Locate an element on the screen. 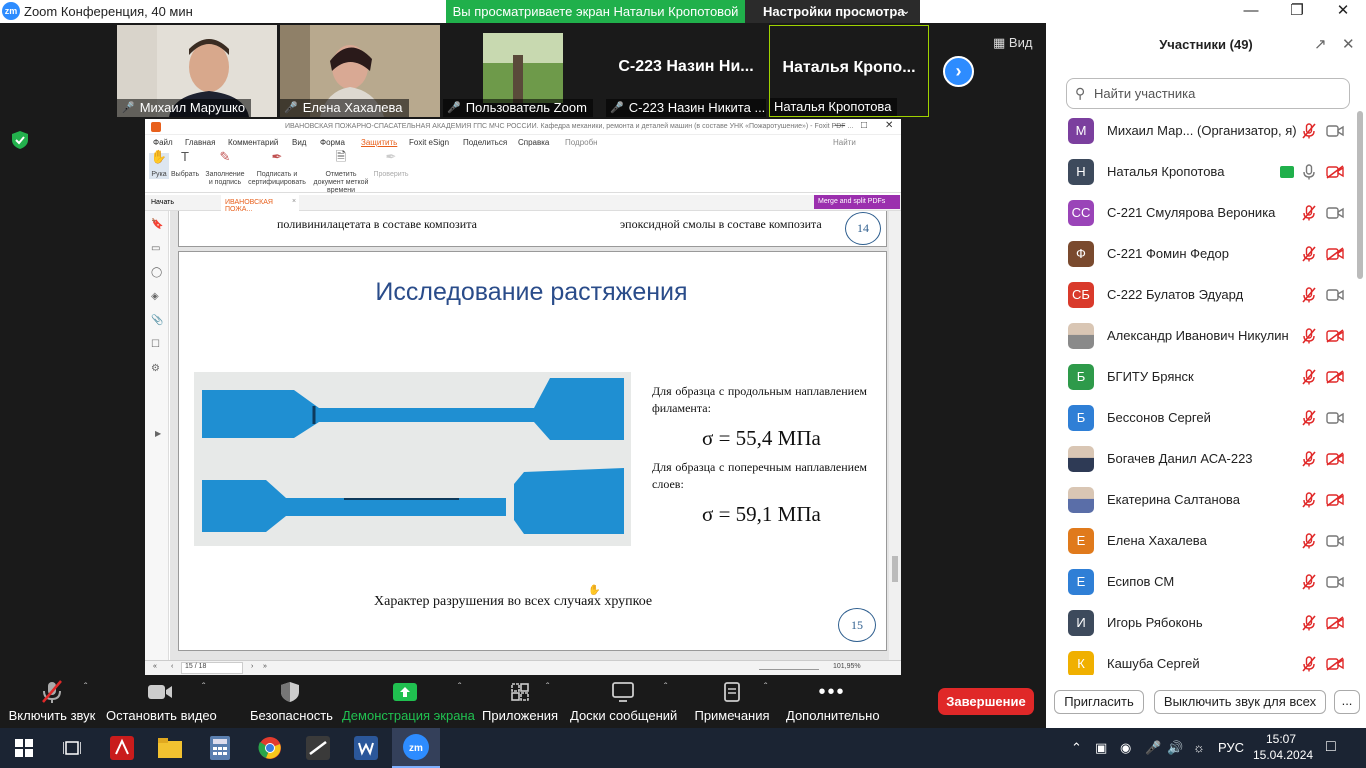 The height and width of the screenshot is (768, 1366). timestamp-button: 🗎 Отметить документ меткой времени is located at coordinates (341, 172).